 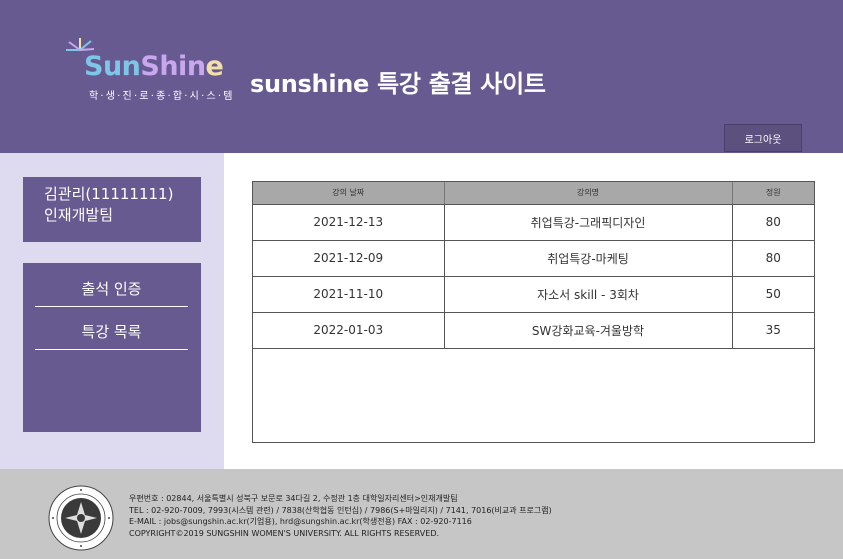 I want to click on logo-subtitle: 학·생·진·로·종·합·시·스·템, so click(x=162, y=96).